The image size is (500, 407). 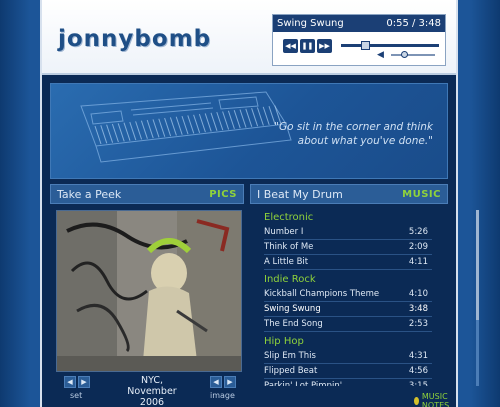 I want to click on set-next-button: ▶, so click(x=84, y=382).